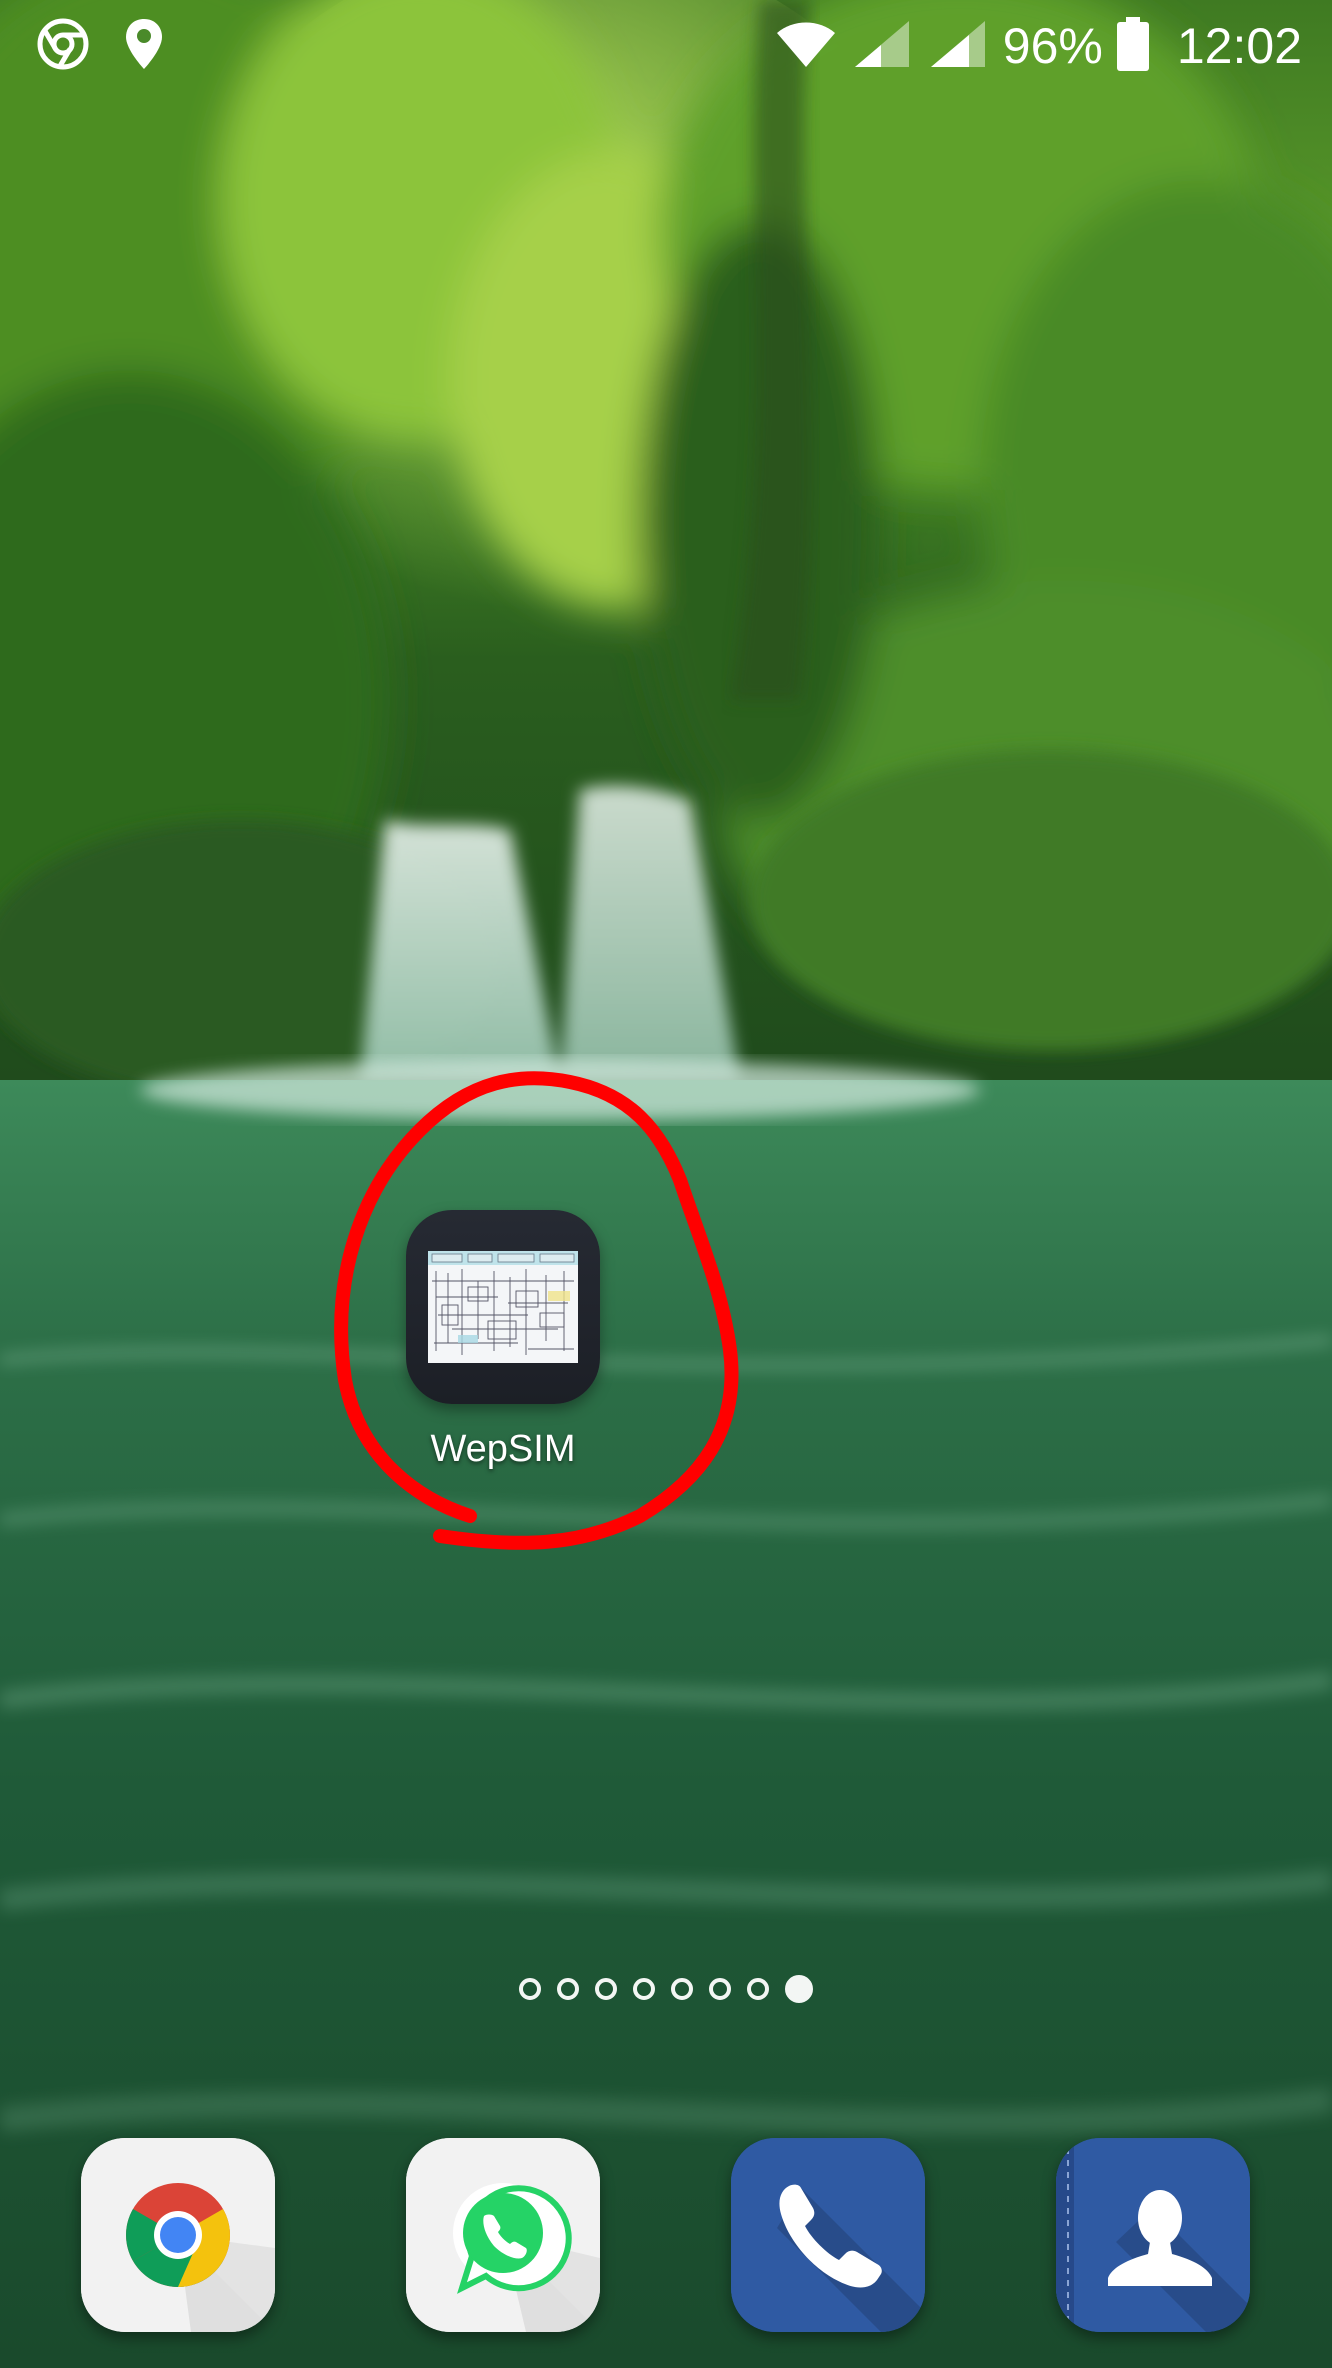 This screenshot has height=2368, width=1332. What do you see at coordinates (503, 1449) in the screenshot?
I see `wepsim-app-label: WepSIM` at bounding box center [503, 1449].